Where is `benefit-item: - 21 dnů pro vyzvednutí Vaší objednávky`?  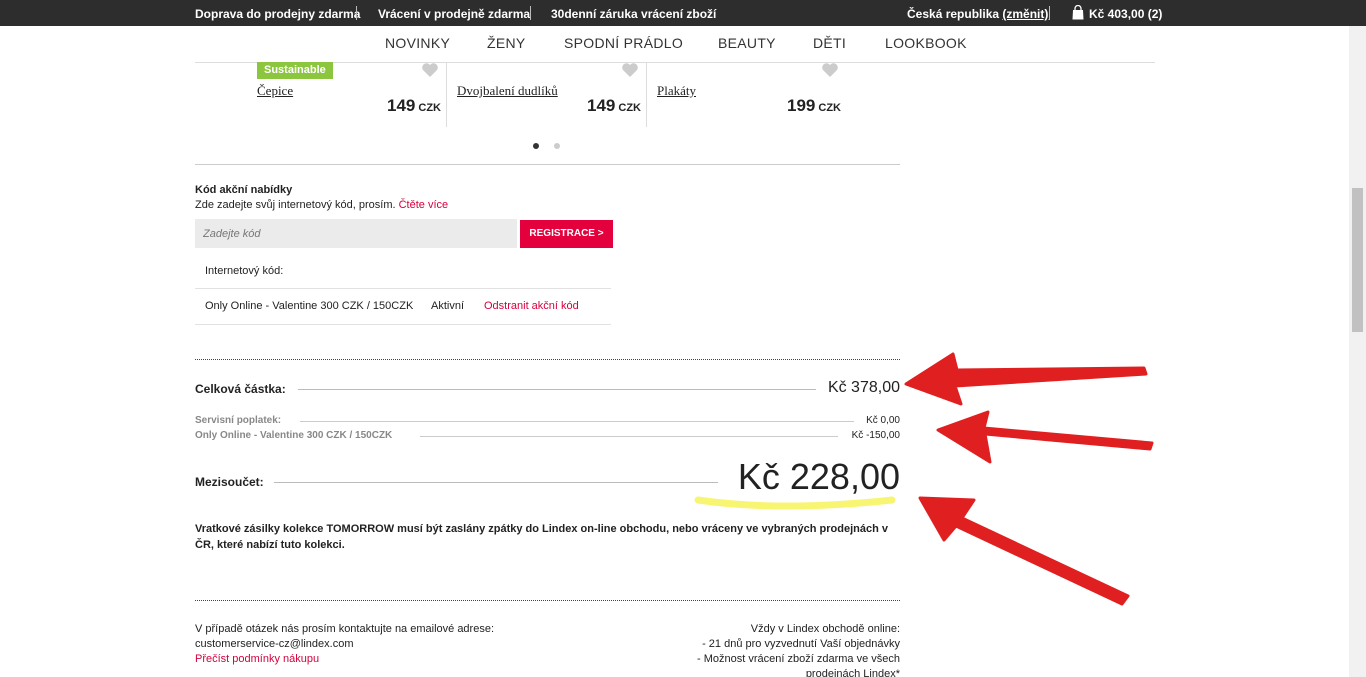 benefit-item: - 21 dnů pro vyzvednutí Vaší objednávky is located at coordinates (801, 644).